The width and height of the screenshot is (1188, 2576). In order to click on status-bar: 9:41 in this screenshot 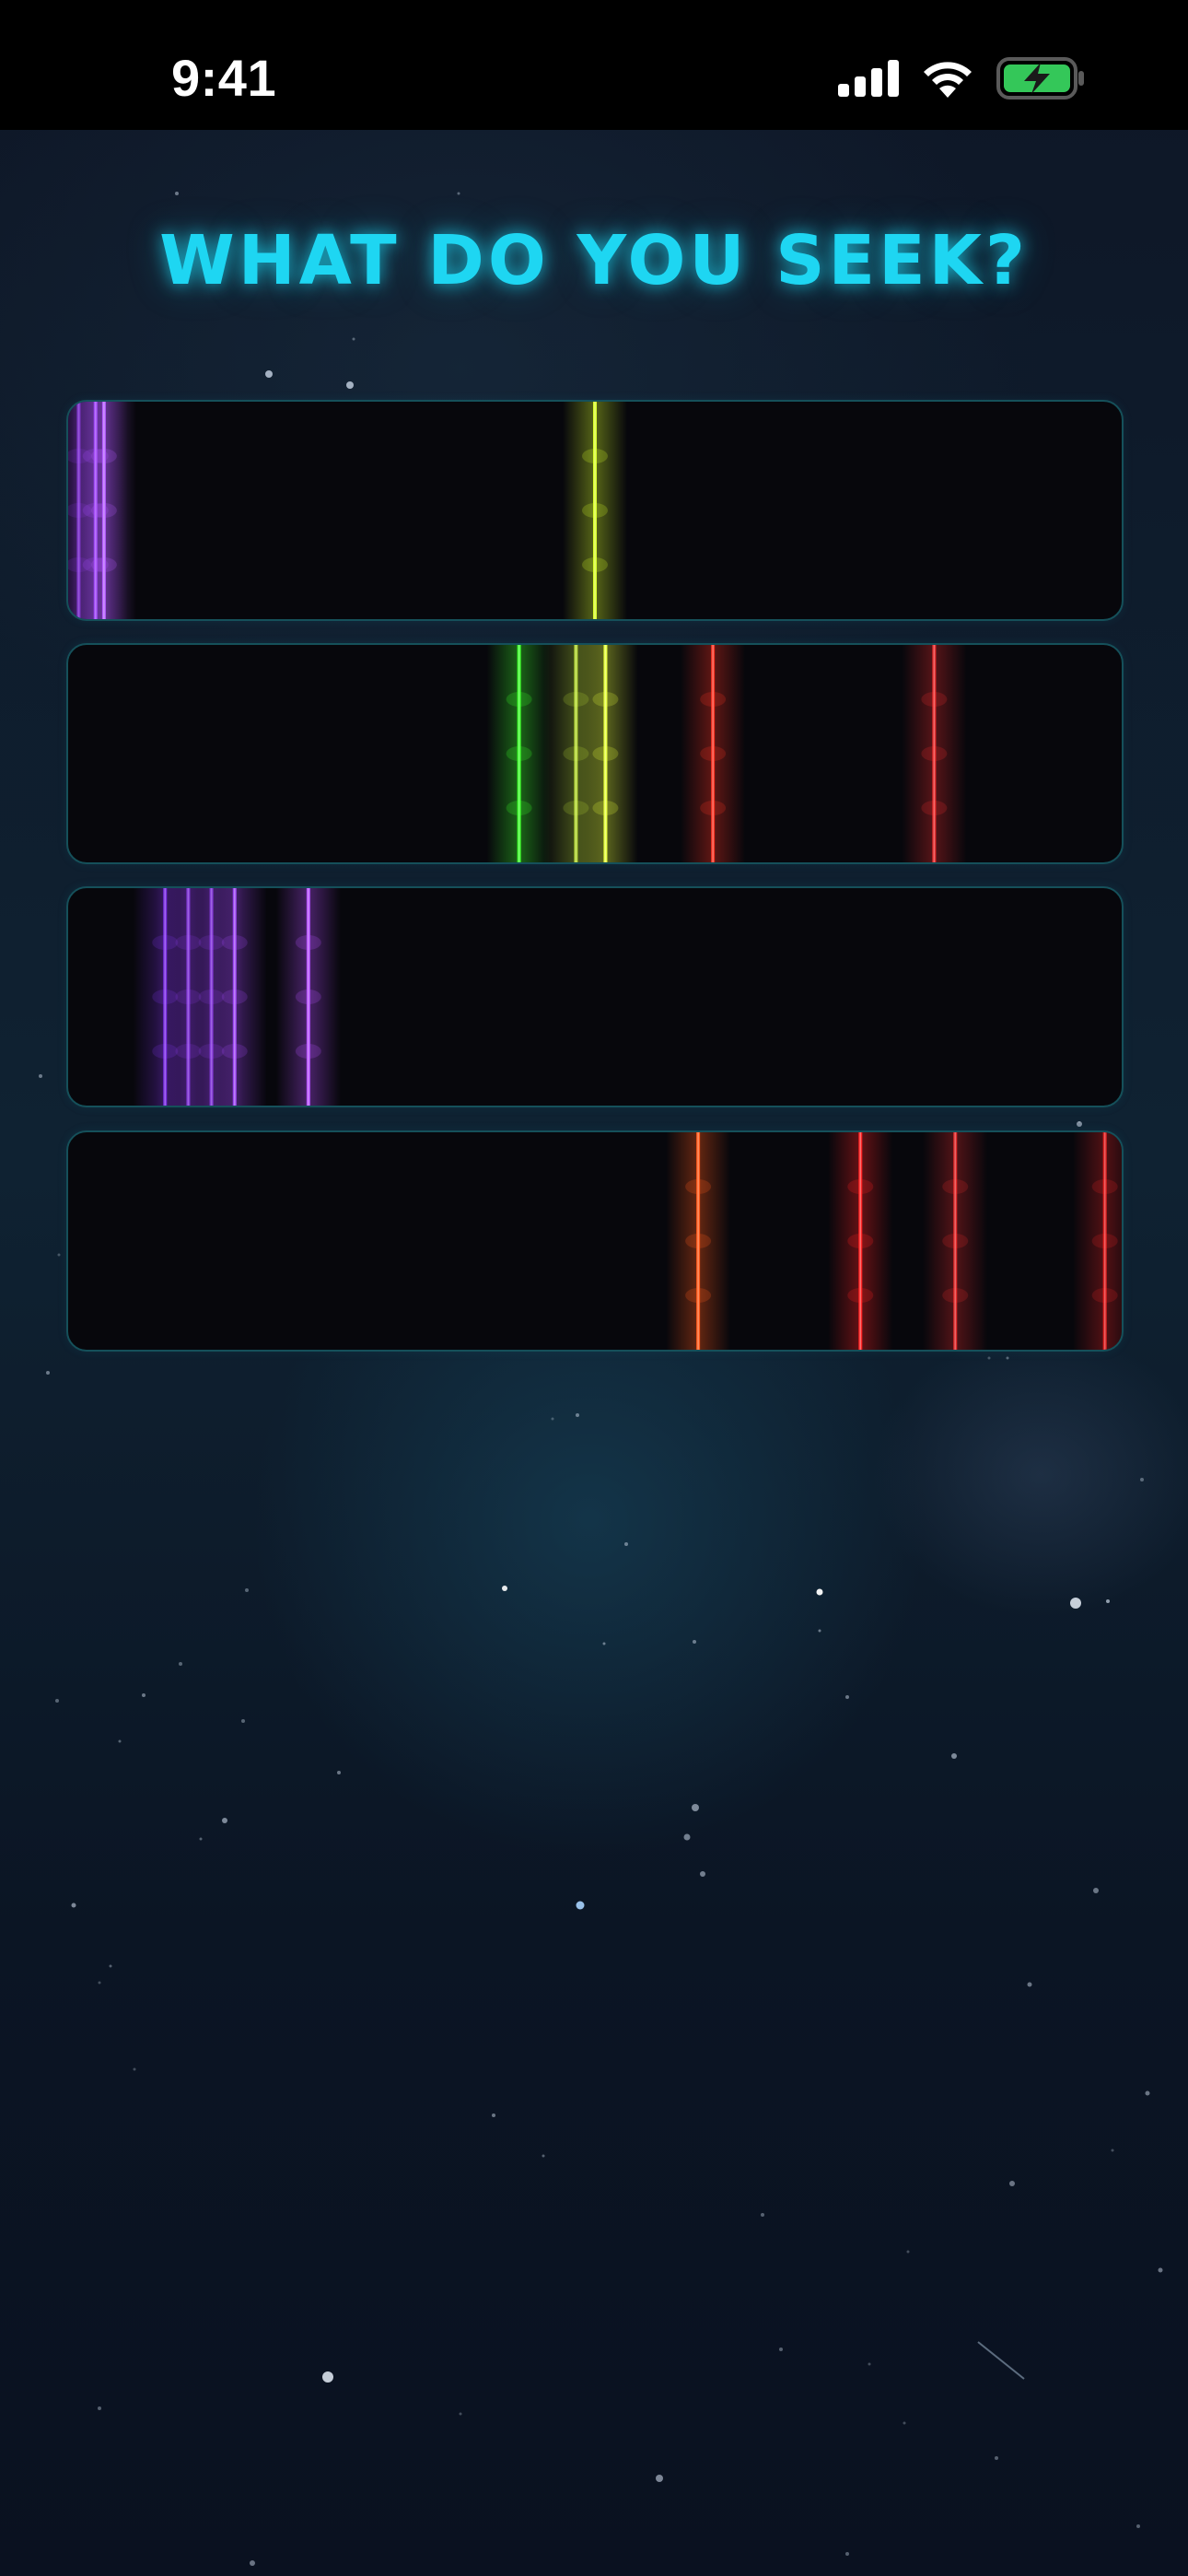, I will do `click(594, 65)`.